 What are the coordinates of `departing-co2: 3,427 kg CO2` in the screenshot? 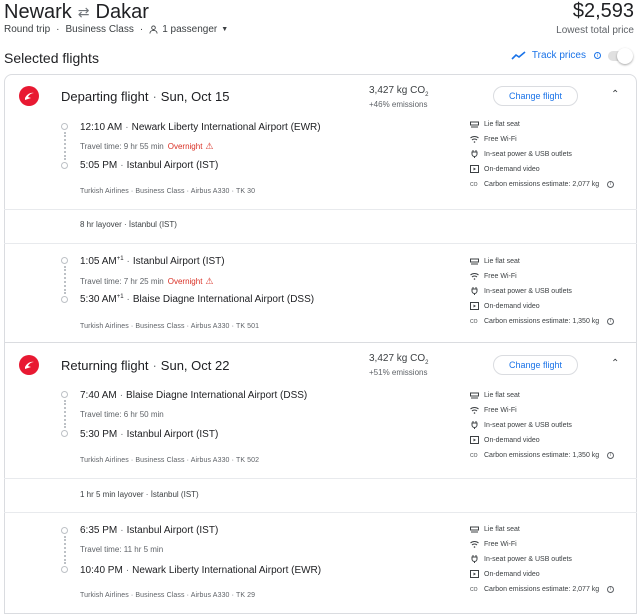 It's located at (399, 91).